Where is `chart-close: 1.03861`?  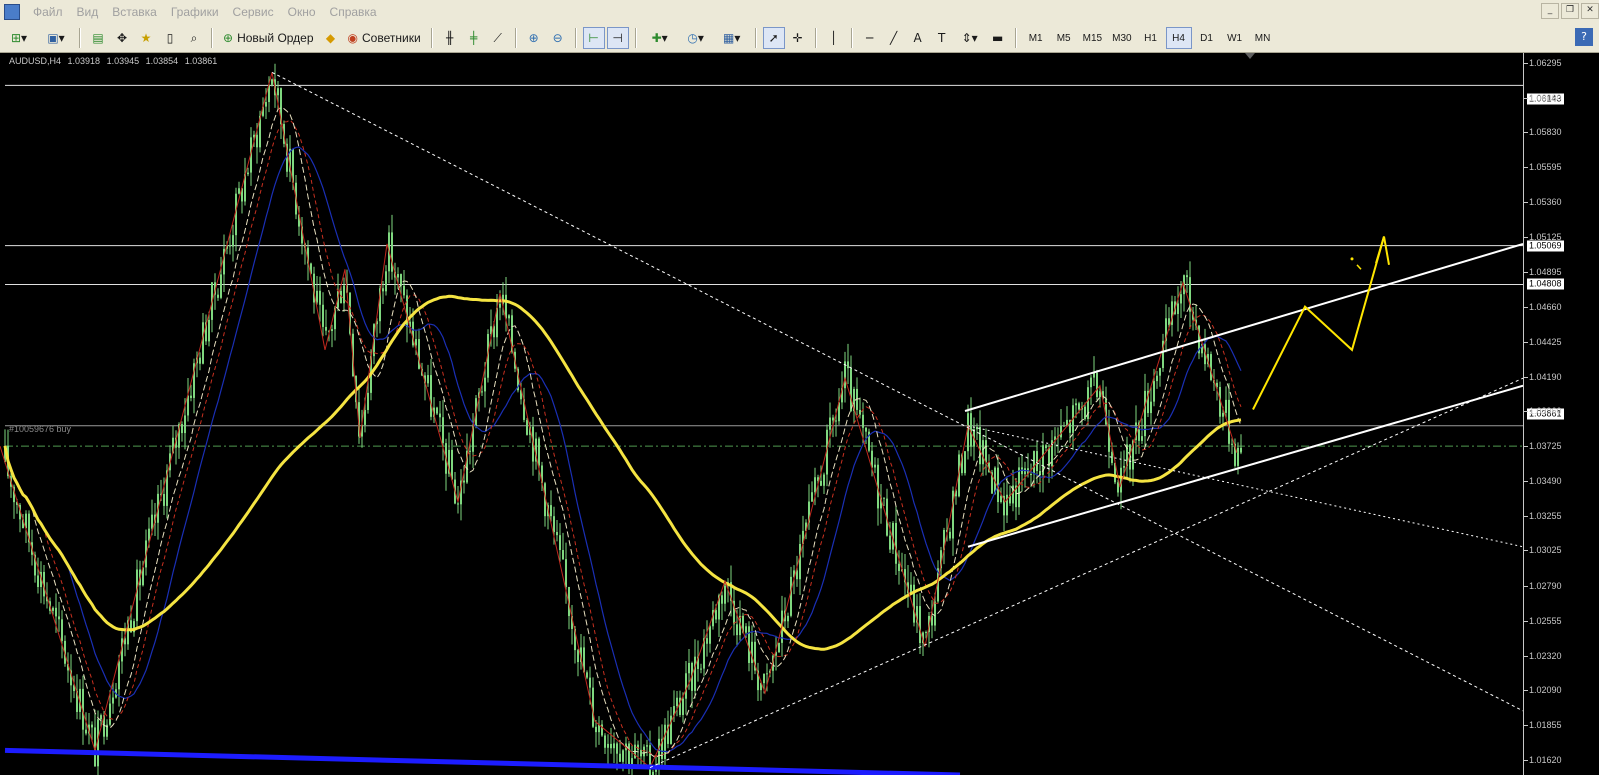 chart-close: 1.03861 is located at coordinates (201, 61).